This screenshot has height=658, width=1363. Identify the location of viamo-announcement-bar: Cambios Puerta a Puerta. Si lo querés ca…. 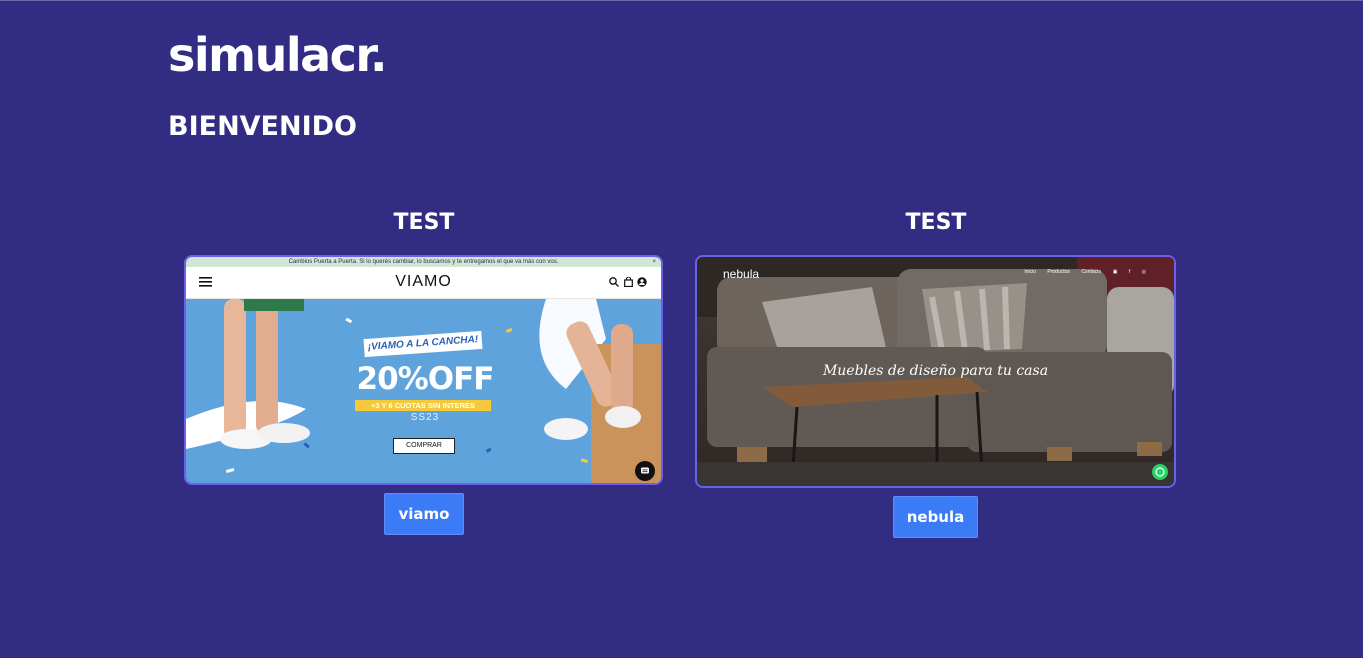
(423, 262).